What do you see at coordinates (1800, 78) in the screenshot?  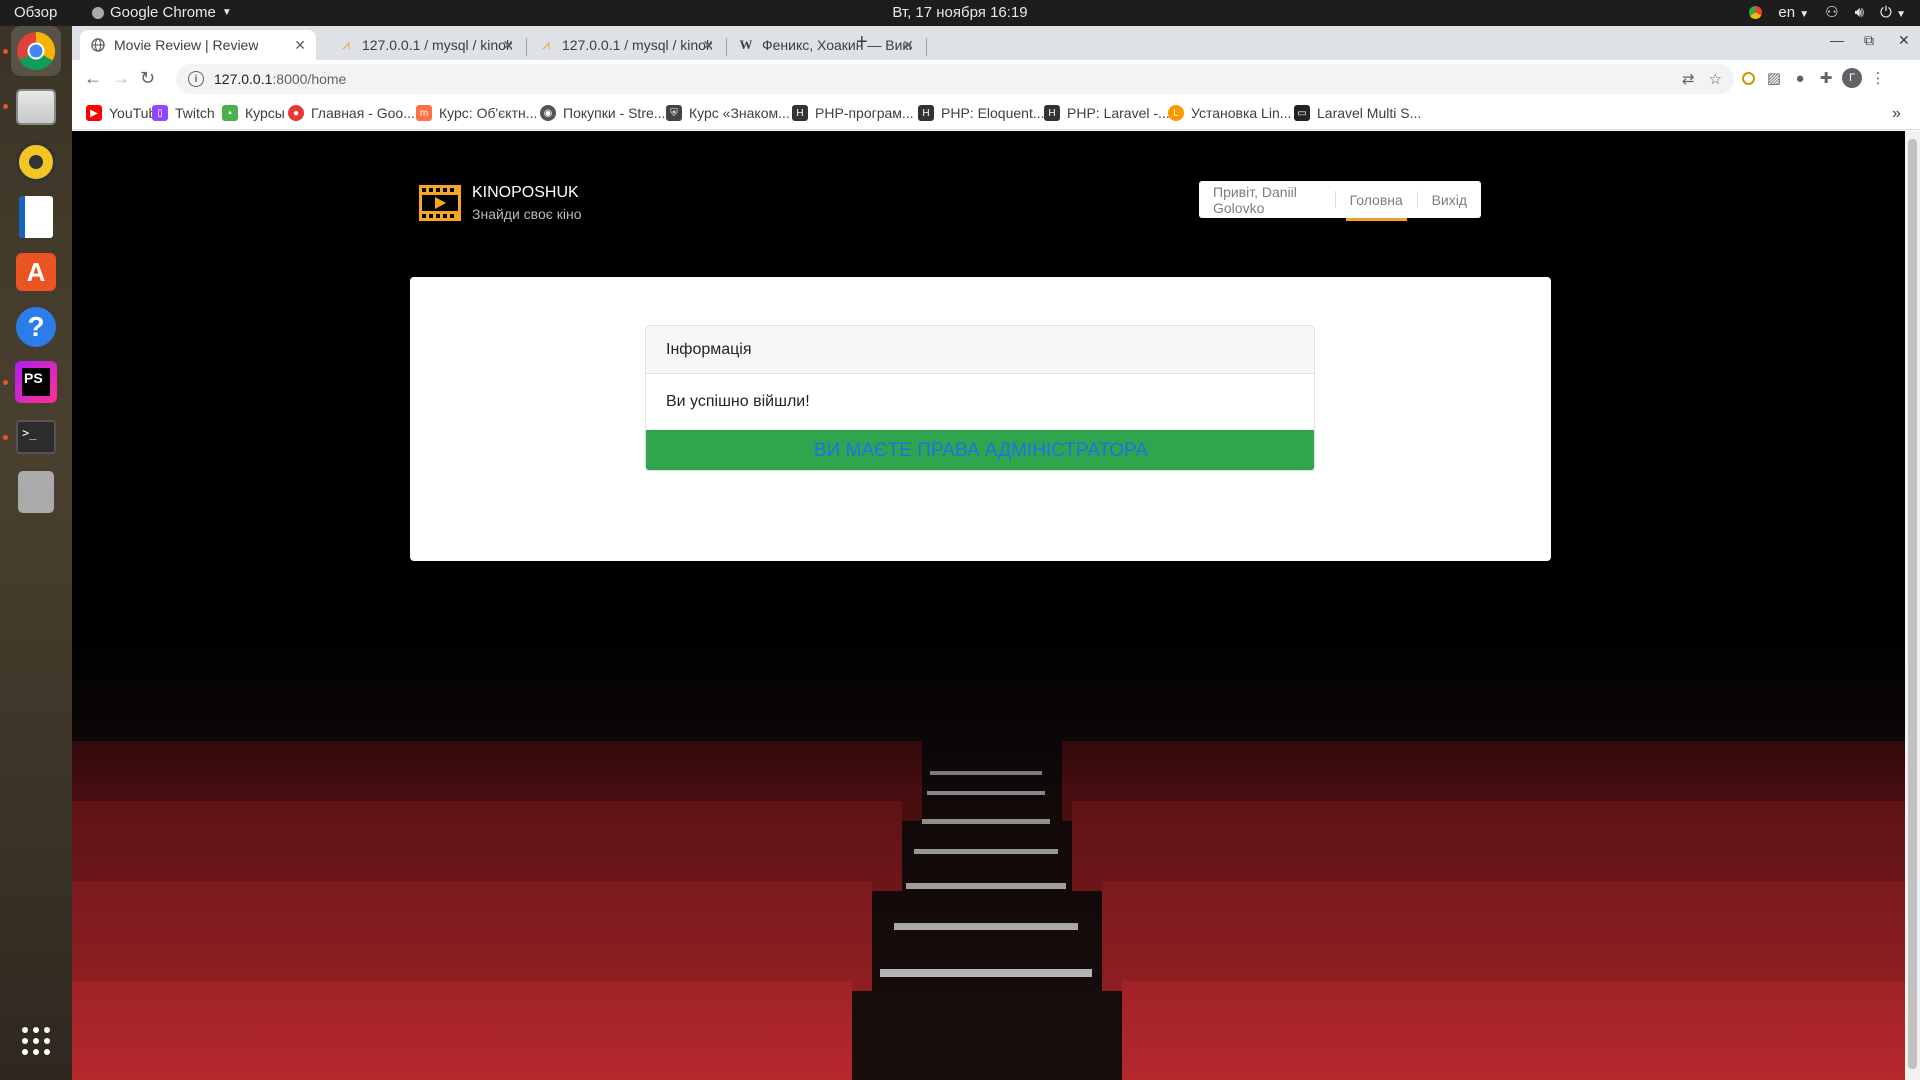 I see `extension-circle-icon: ●` at bounding box center [1800, 78].